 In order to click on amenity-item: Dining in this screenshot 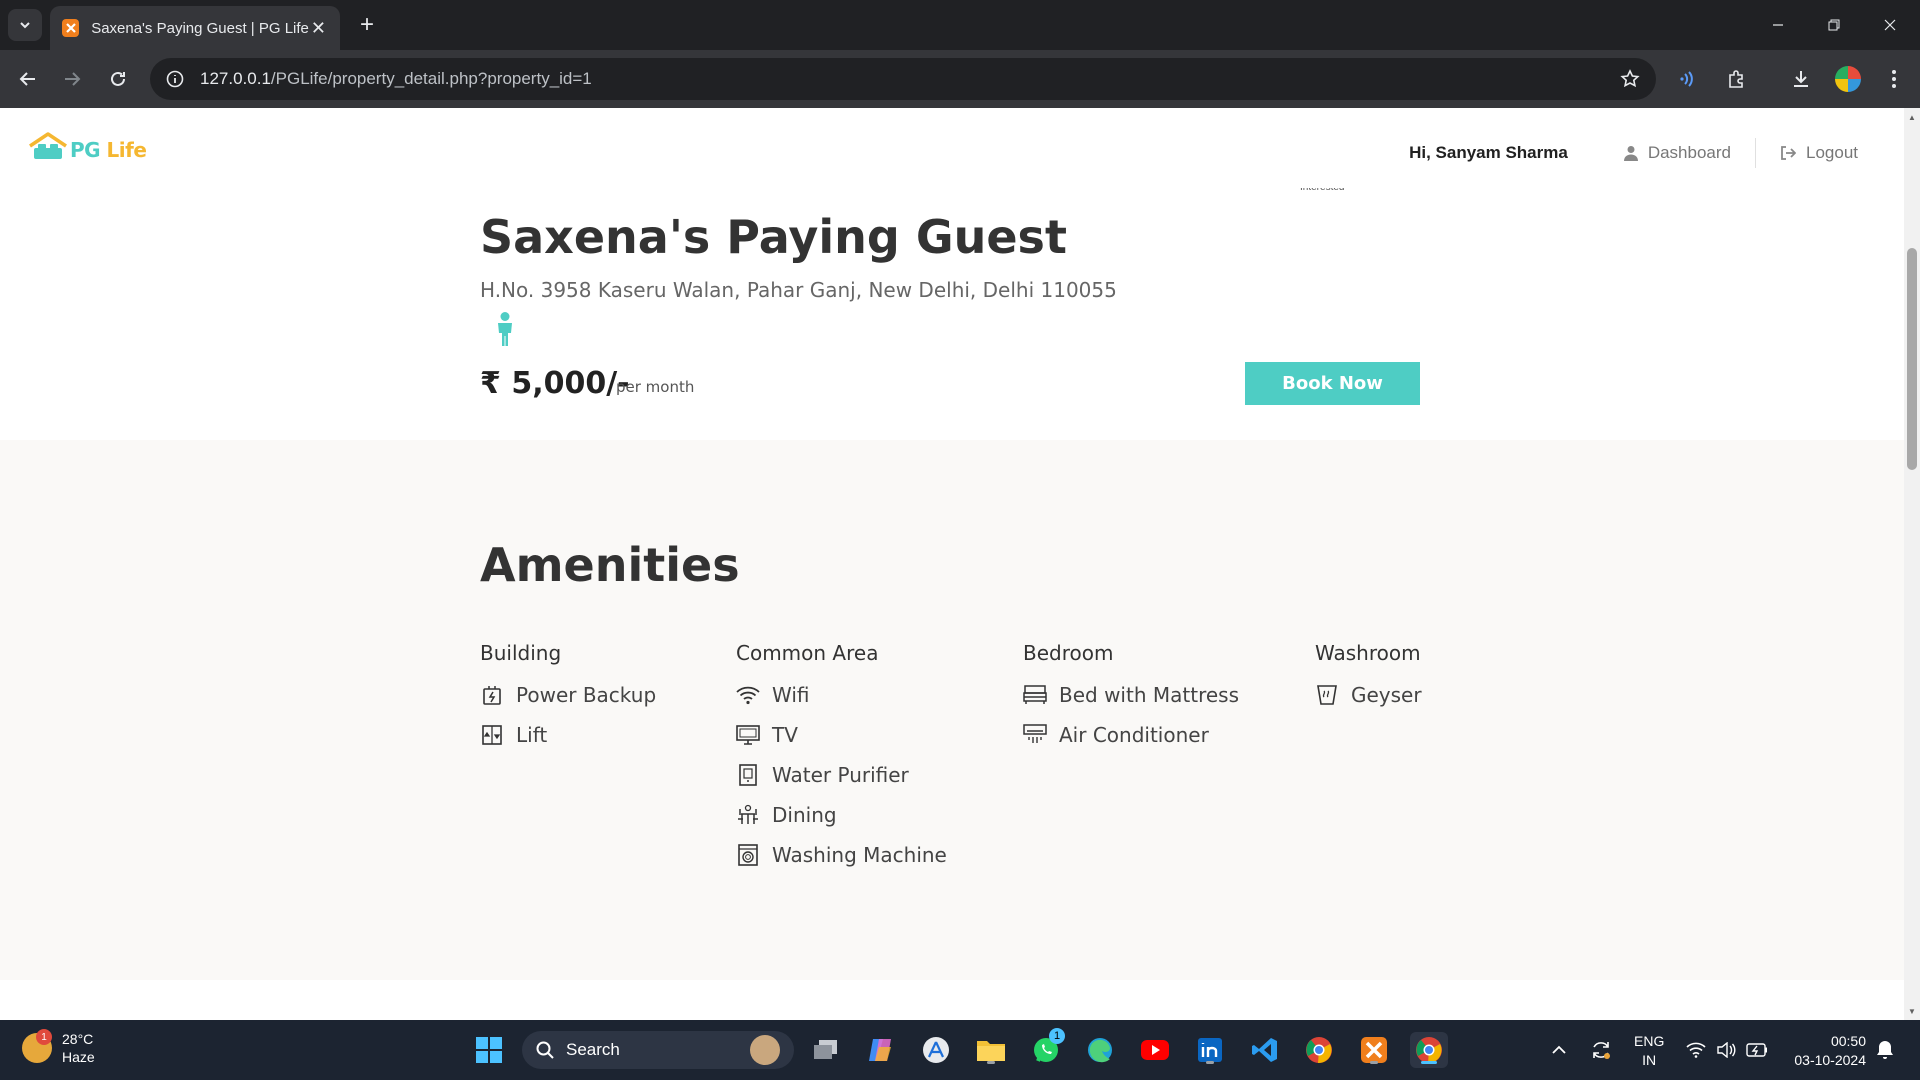, I will do `click(841, 815)`.